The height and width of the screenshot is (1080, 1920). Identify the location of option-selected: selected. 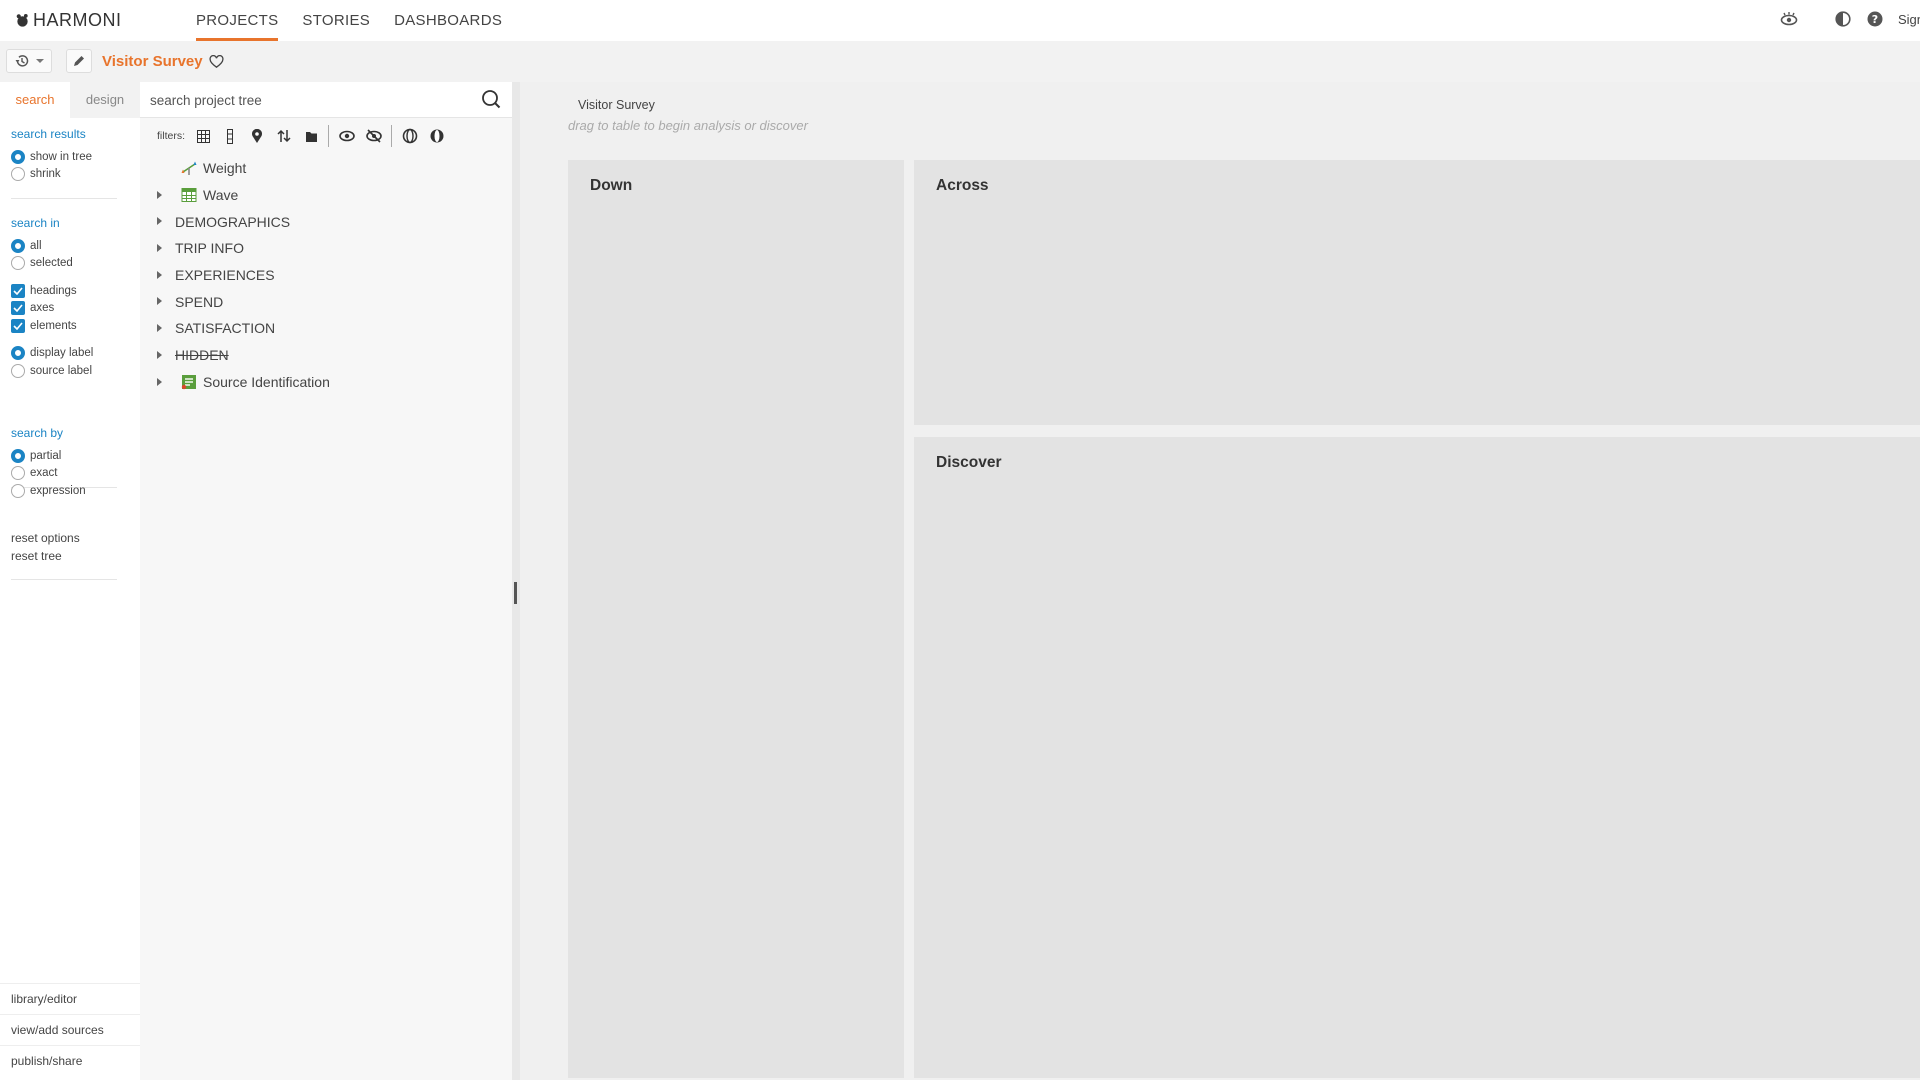
(65, 264).